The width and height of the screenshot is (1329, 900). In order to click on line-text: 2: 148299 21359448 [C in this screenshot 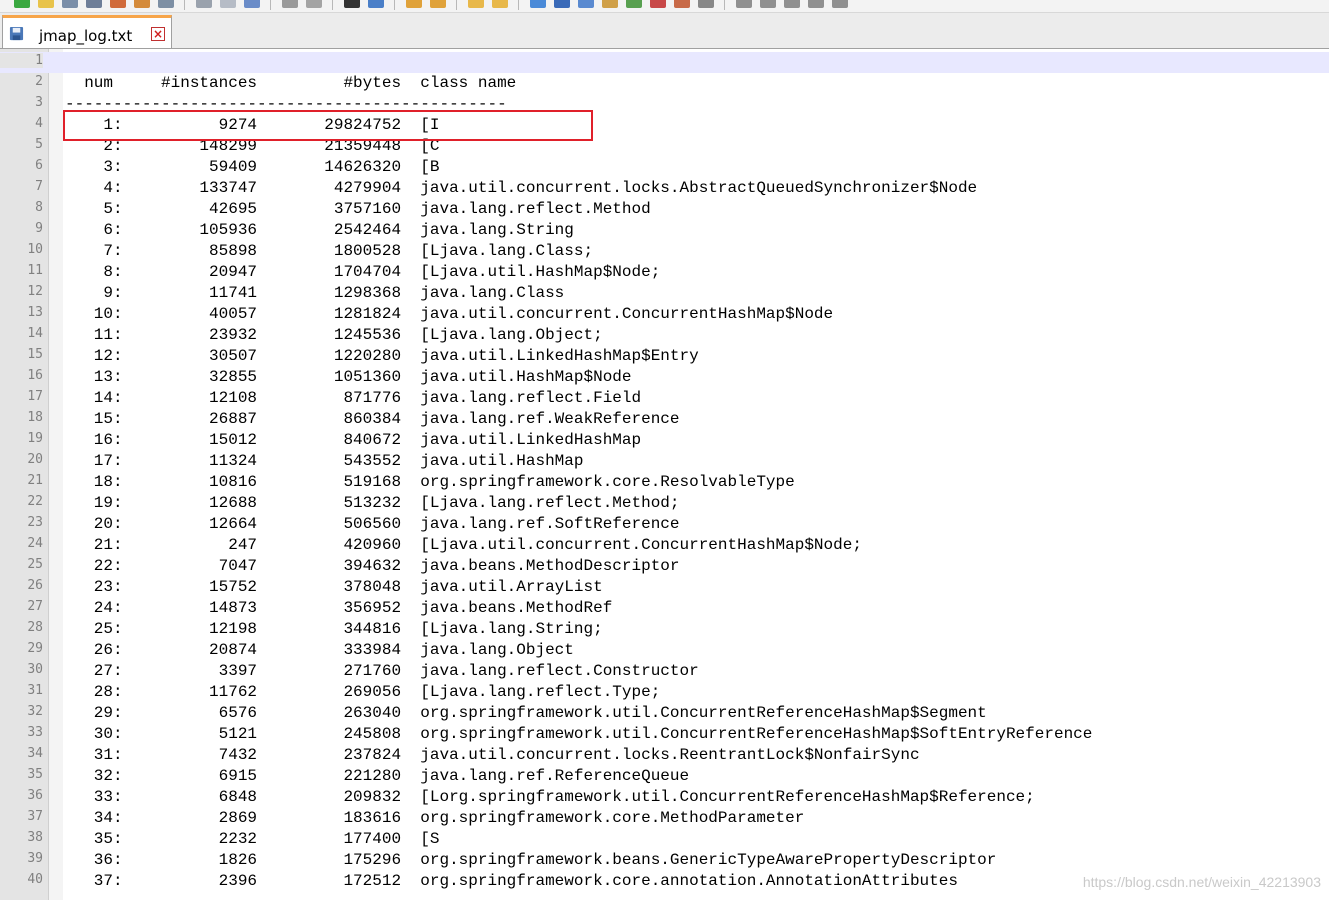, I will do `click(252, 146)`.